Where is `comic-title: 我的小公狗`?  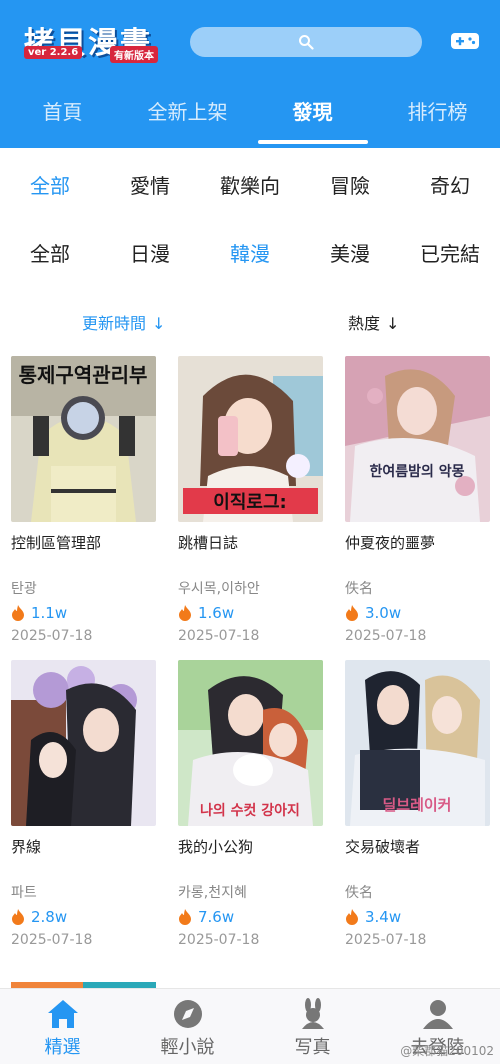
comic-title: 我的小公狗 is located at coordinates (215, 846).